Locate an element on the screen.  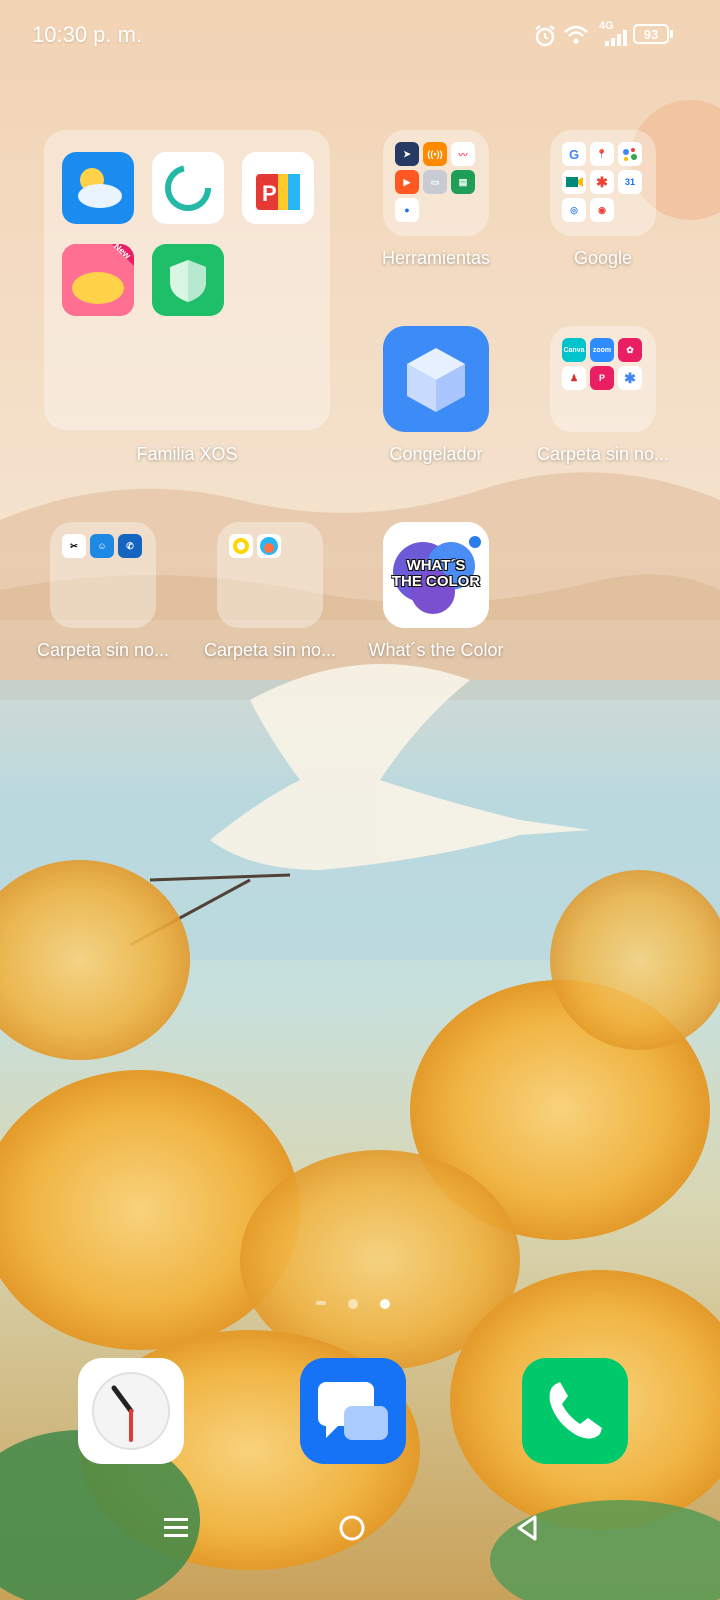
battery-indicator: 93 is located at coordinates (651, 34).